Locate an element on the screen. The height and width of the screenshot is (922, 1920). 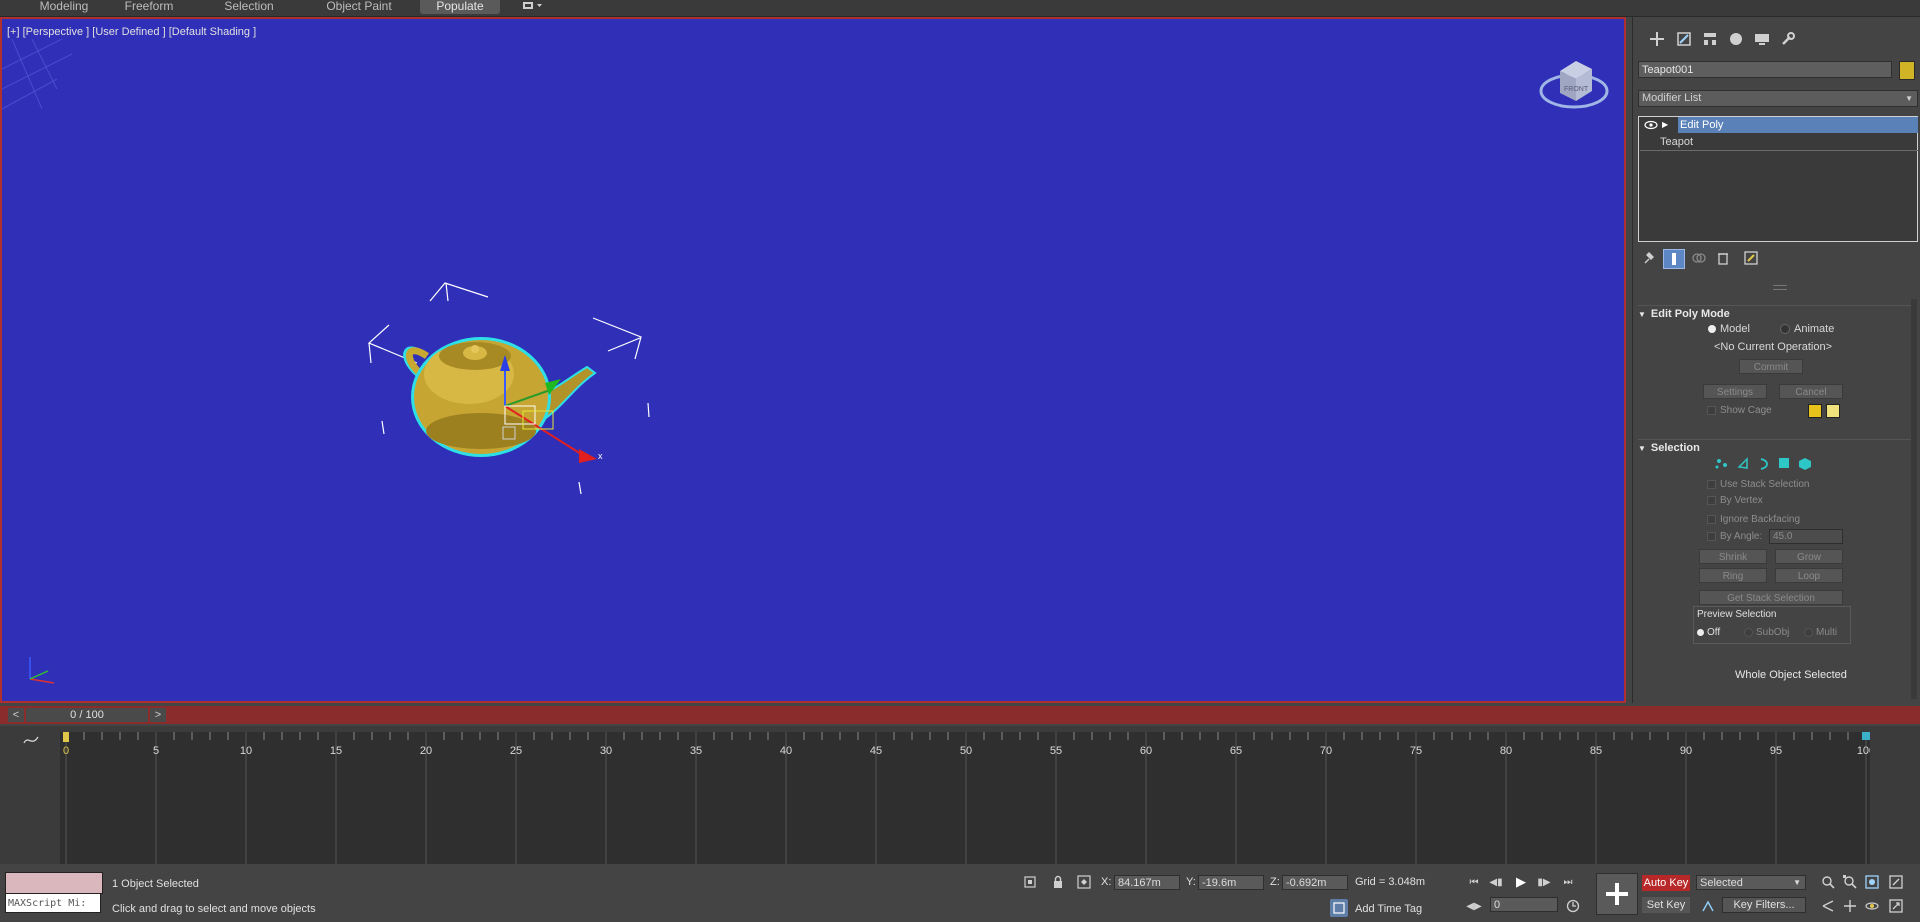
create-tab is located at coordinates (1657, 39).